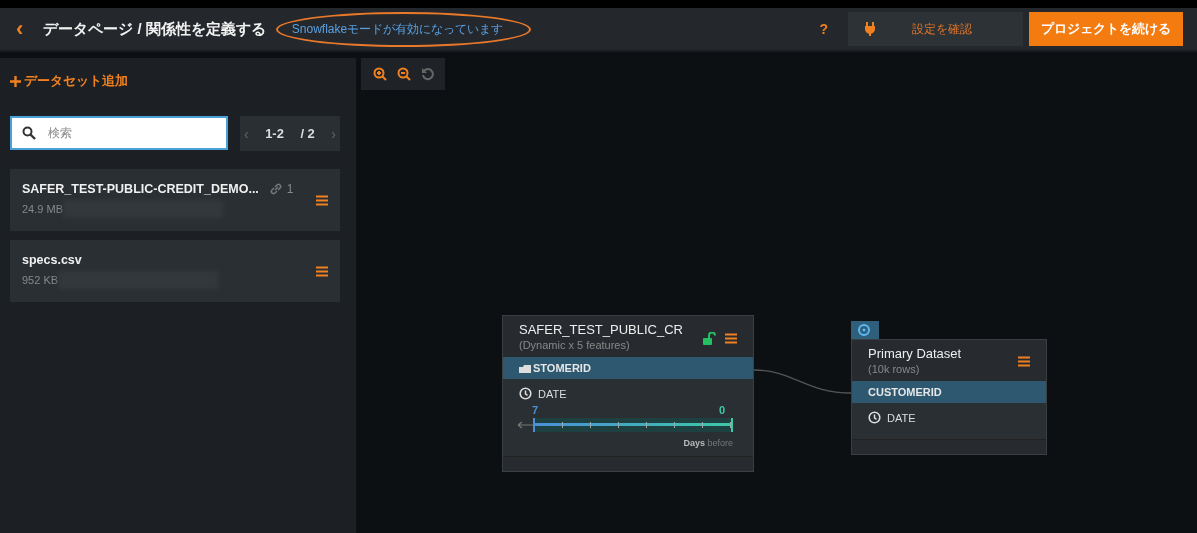 Image resolution: width=1197 pixels, height=533 pixels. What do you see at coordinates (403, 29) in the screenshot?
I see `highlighted-notice: Snowflakeモードが有効になっています` at bounding box center [403, 29].